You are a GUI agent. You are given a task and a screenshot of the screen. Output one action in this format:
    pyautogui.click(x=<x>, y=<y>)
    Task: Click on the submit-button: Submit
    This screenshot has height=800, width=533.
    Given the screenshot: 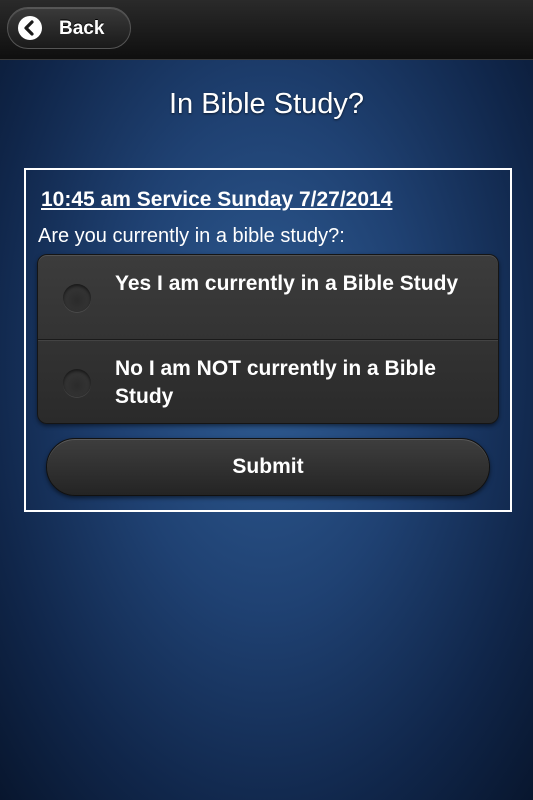 What is the action you would take?
    pyautogui.click(x=268, y=467)
    